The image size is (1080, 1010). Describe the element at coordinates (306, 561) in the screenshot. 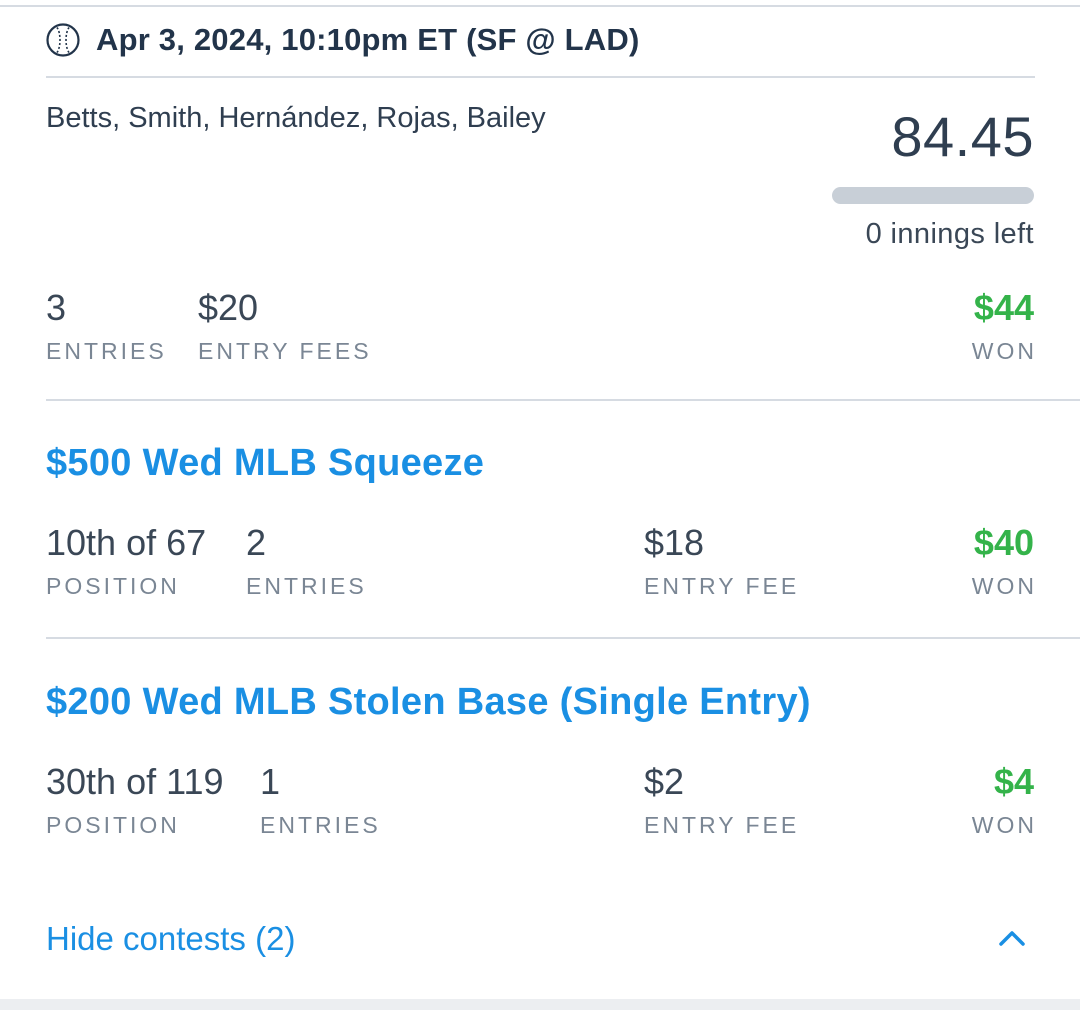

I see `contest-entries: 2 ENTRIES` at that location.